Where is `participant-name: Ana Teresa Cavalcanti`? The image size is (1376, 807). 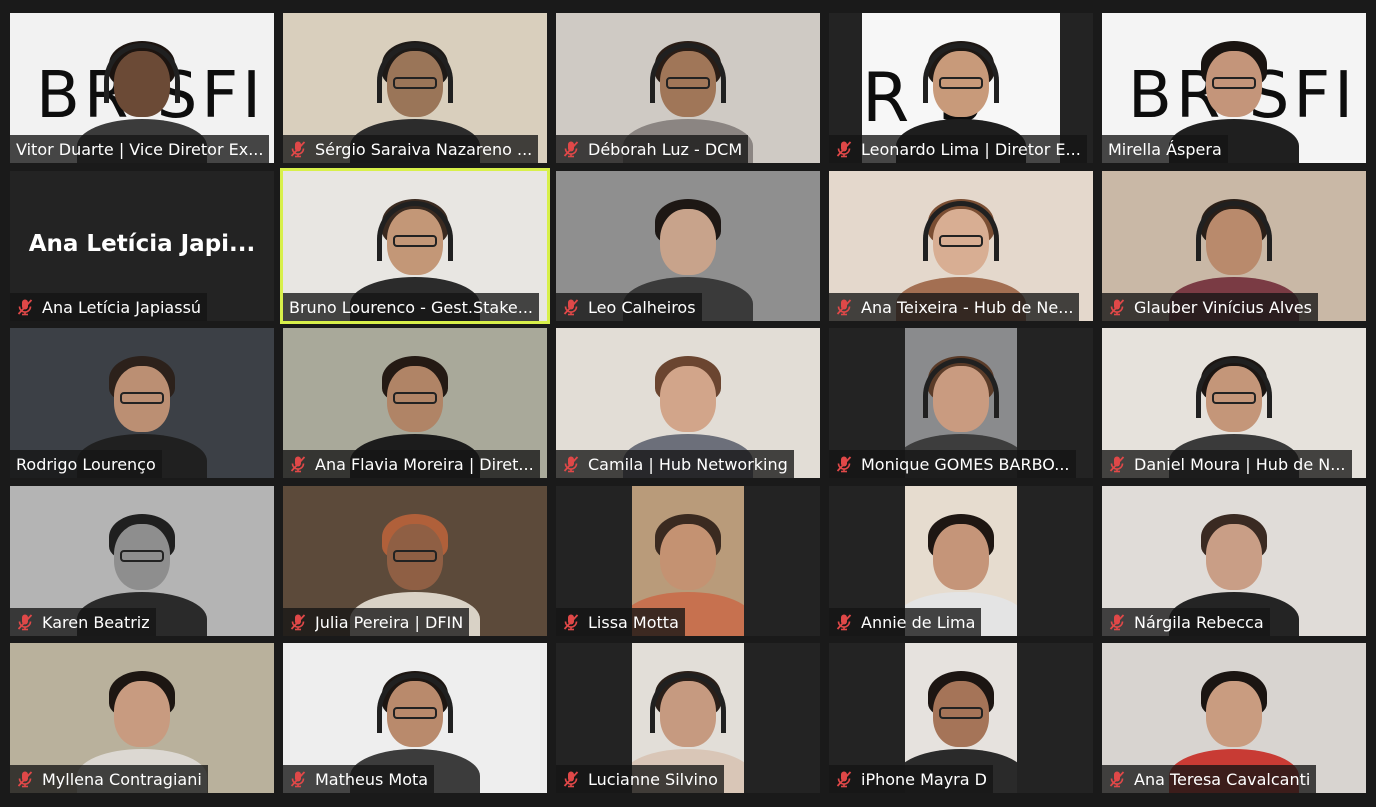 participant-name: Ana Teresa Cavalcanti is located at coordinates (1222, 779).